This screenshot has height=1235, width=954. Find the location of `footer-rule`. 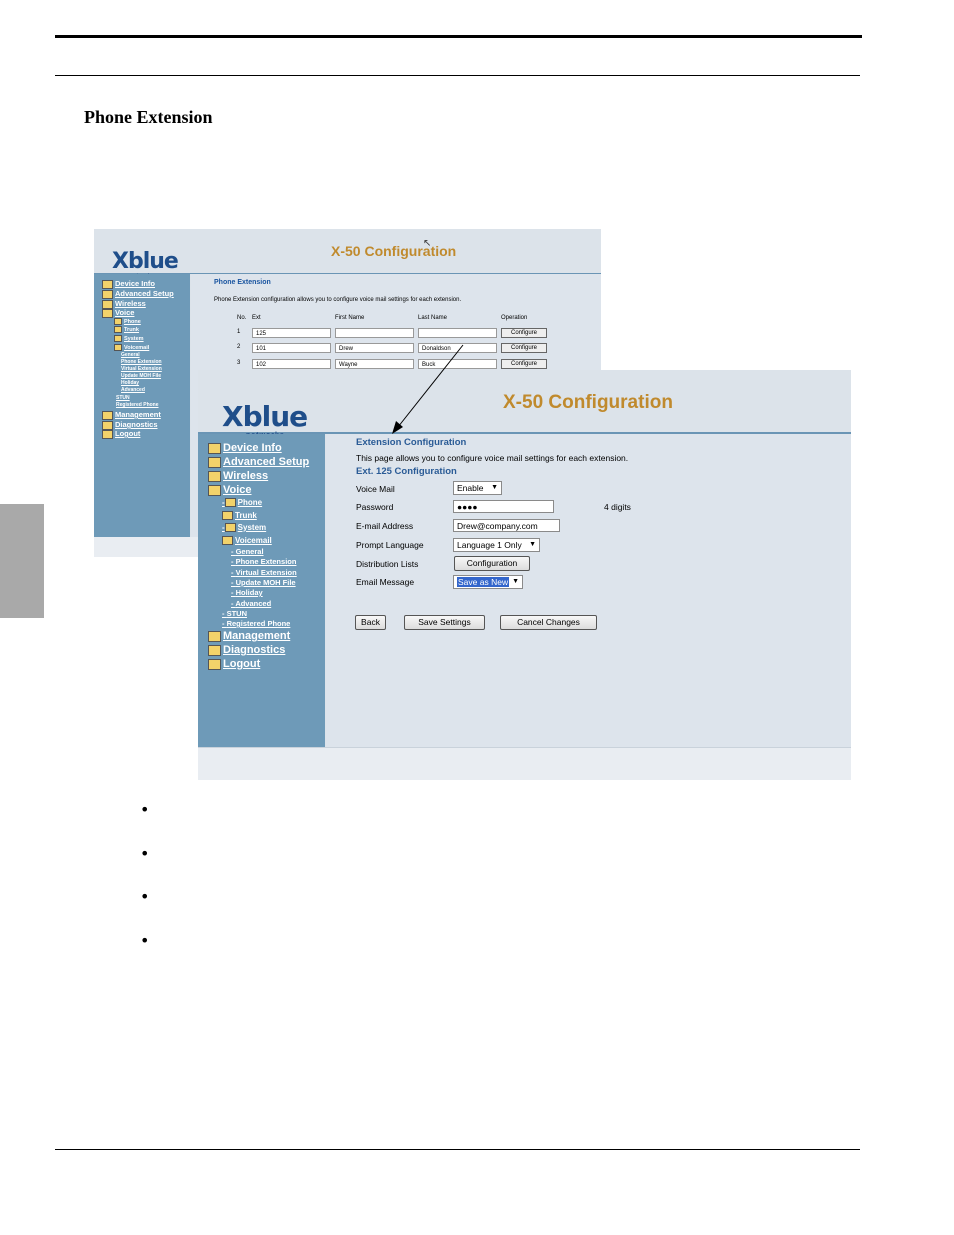

footer-rule is located at coordinates (457, 1149).